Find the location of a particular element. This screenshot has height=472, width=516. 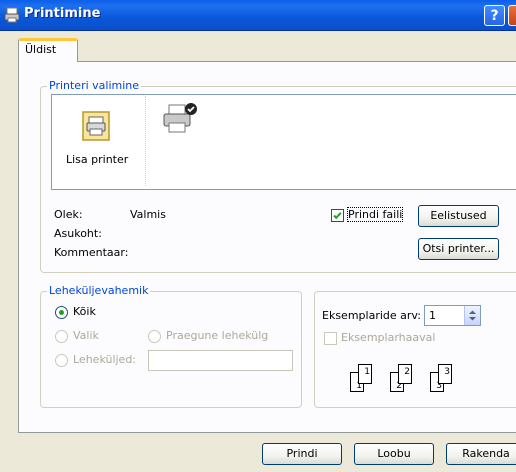

print-to-file-checkbox is located at coordinates (337, 215).